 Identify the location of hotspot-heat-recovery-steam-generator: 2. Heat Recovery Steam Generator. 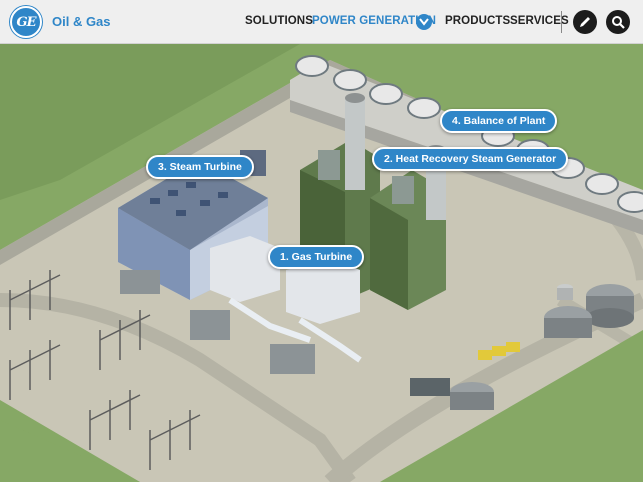
(470, 159).